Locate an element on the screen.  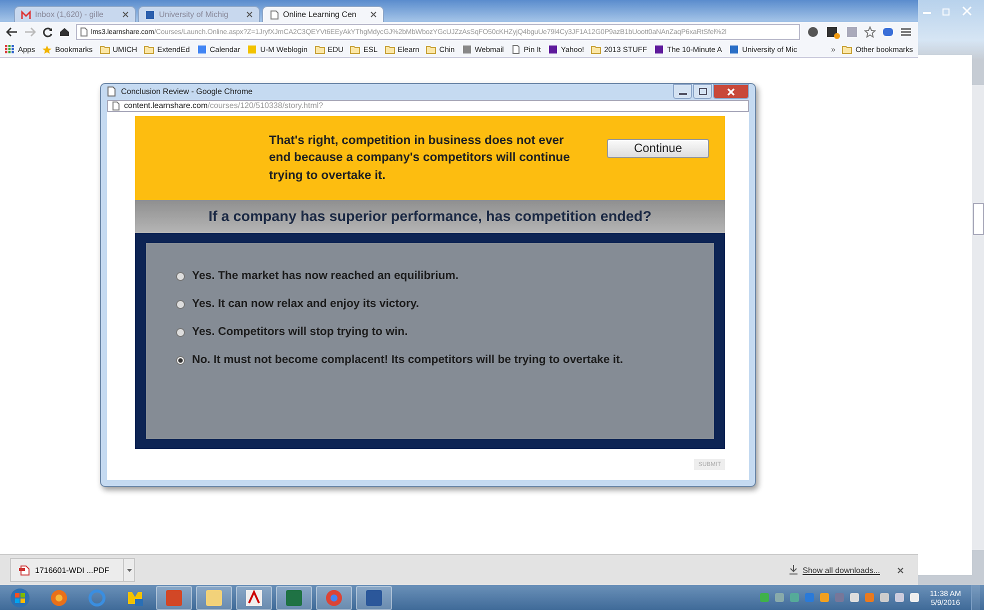
start-button is located at coordinates (20, 598).